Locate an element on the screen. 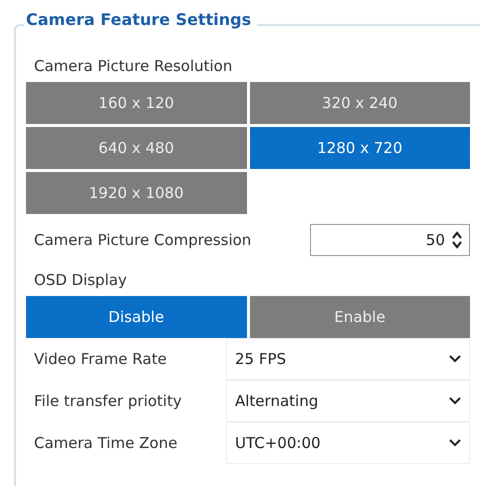  spinner-icon is located at coordinates (457, 240).